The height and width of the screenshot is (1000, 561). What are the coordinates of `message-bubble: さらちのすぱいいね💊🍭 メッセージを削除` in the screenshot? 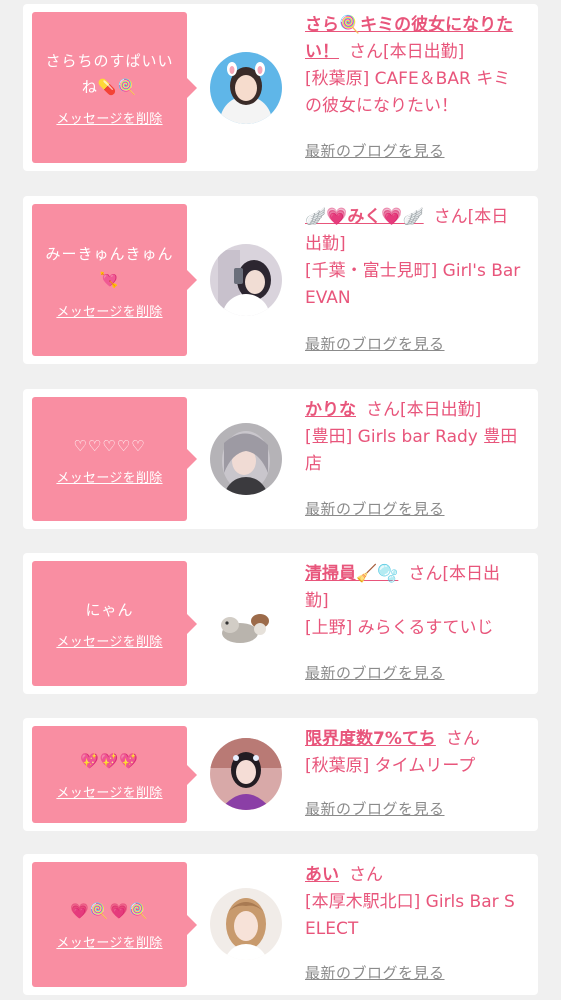 It's located at (114, 87).